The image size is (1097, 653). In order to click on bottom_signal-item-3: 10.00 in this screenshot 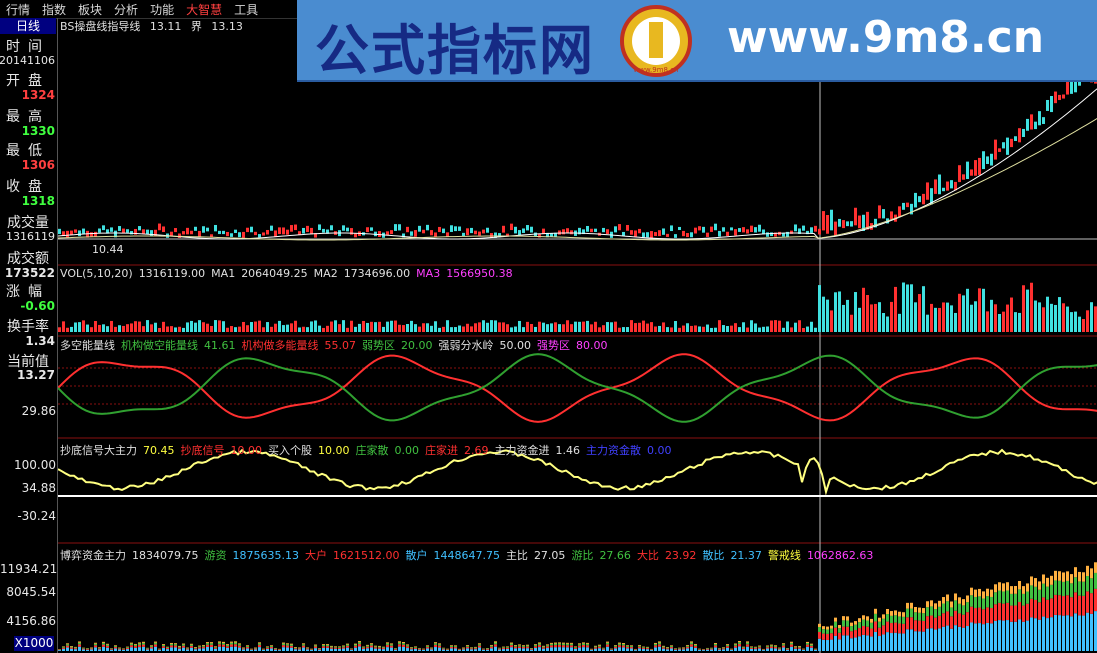, I will do `click(246, 450)`.